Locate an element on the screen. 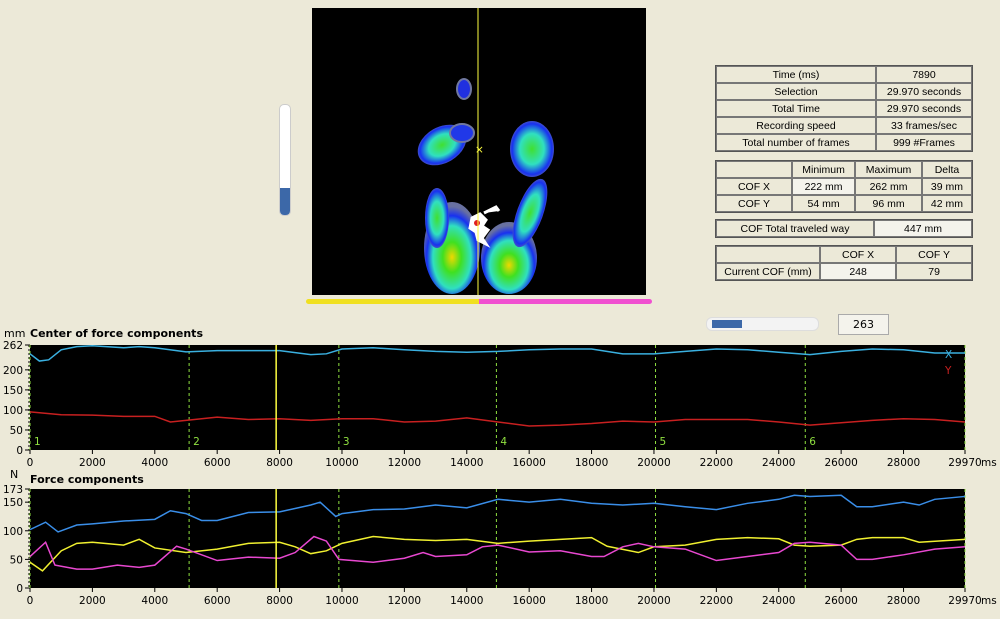 The height and width of the screenshot is (619, 1000). playback-slider-fill is located at coordinates (727, 324).